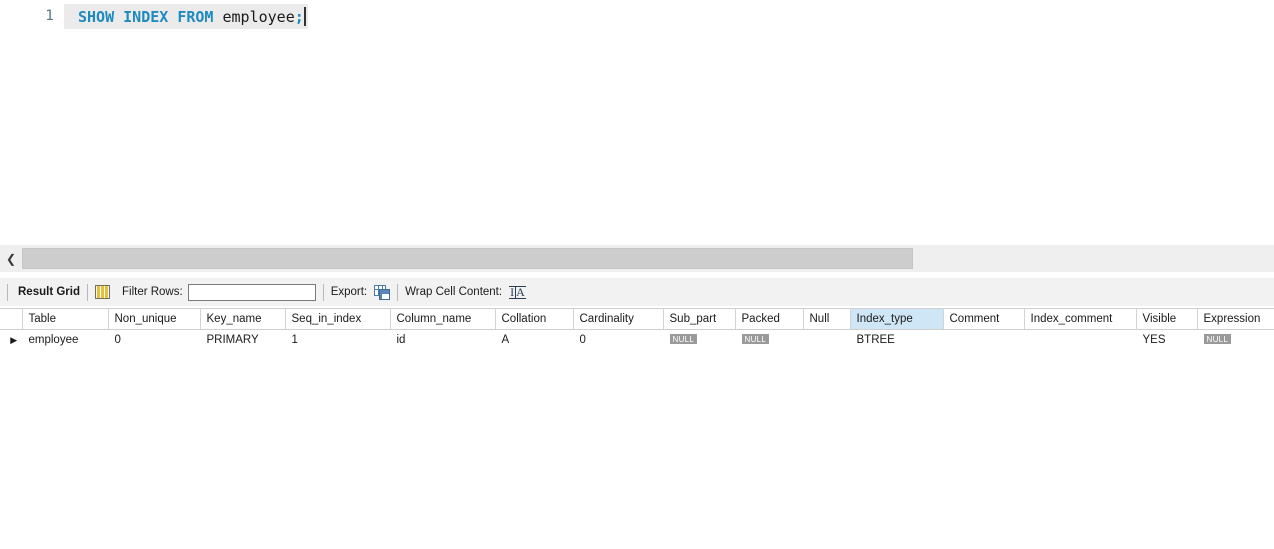  I want to click on column-header-key_name: Key_name, so click(243, 319).